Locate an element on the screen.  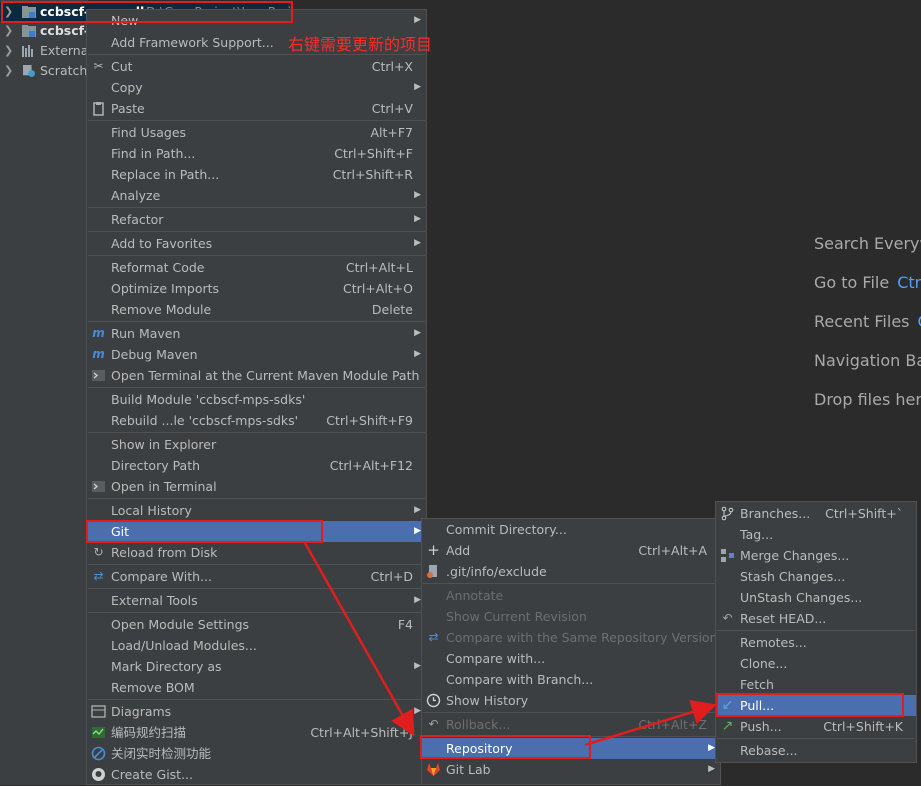
annotation-arrows is located at coordinates (510, 644).